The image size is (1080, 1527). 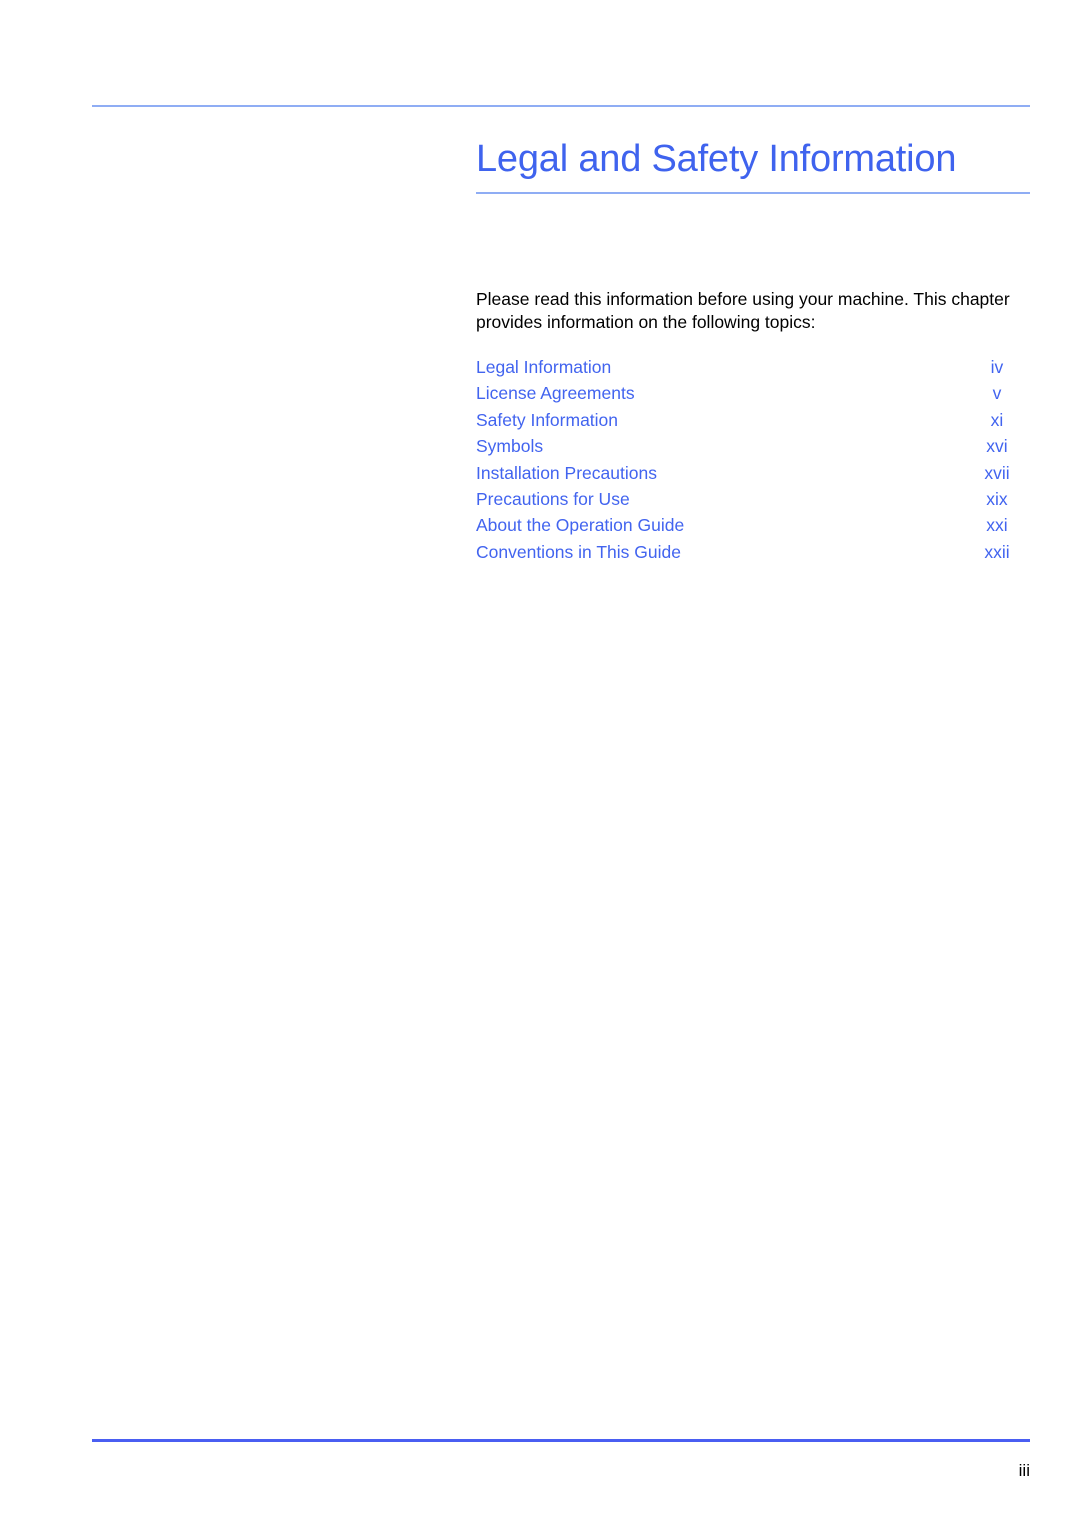 What do you see at coordinates (566, 472) in the screenshot?
I see `toc-entry-label: Installation Precautions` at bounding box center [566, 472].